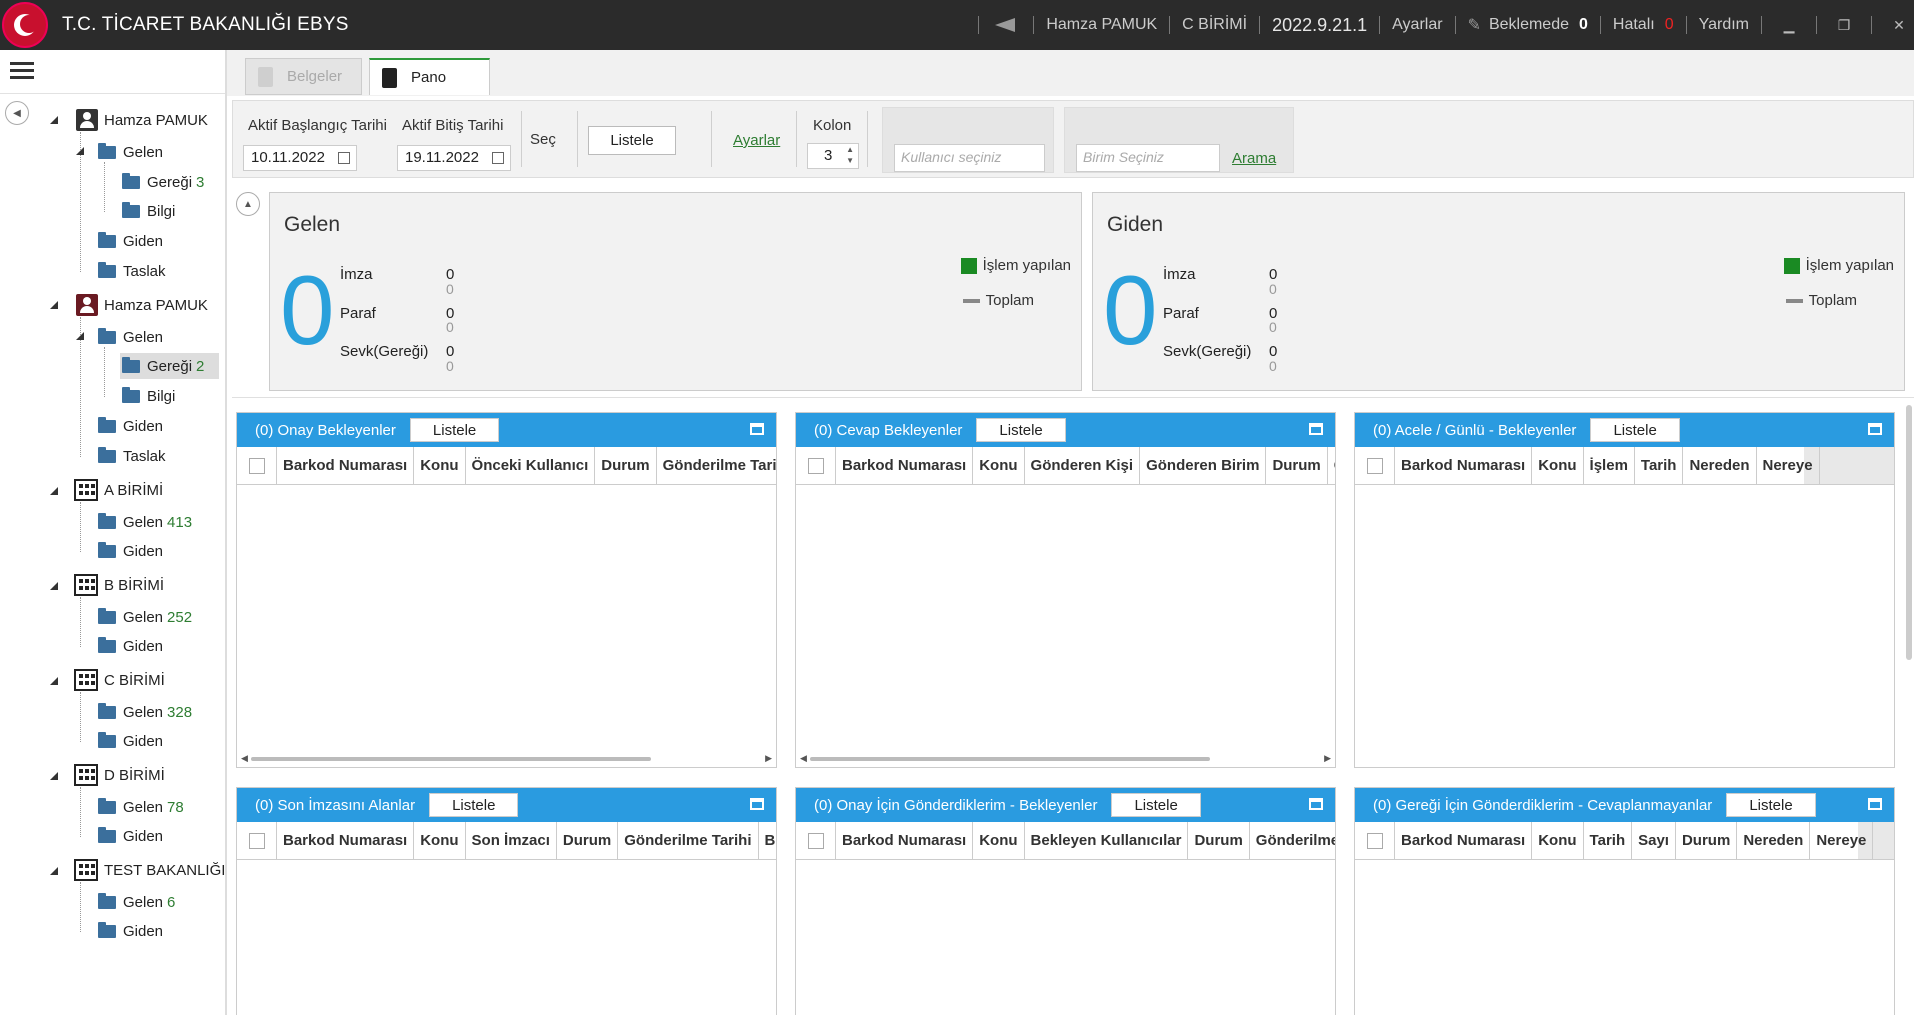 This screenshot has height=1015, width=1914. Describe the element at coordinates (141, 807) in the screenshot. I see `tree-gelen: Gelen 78` at that location.